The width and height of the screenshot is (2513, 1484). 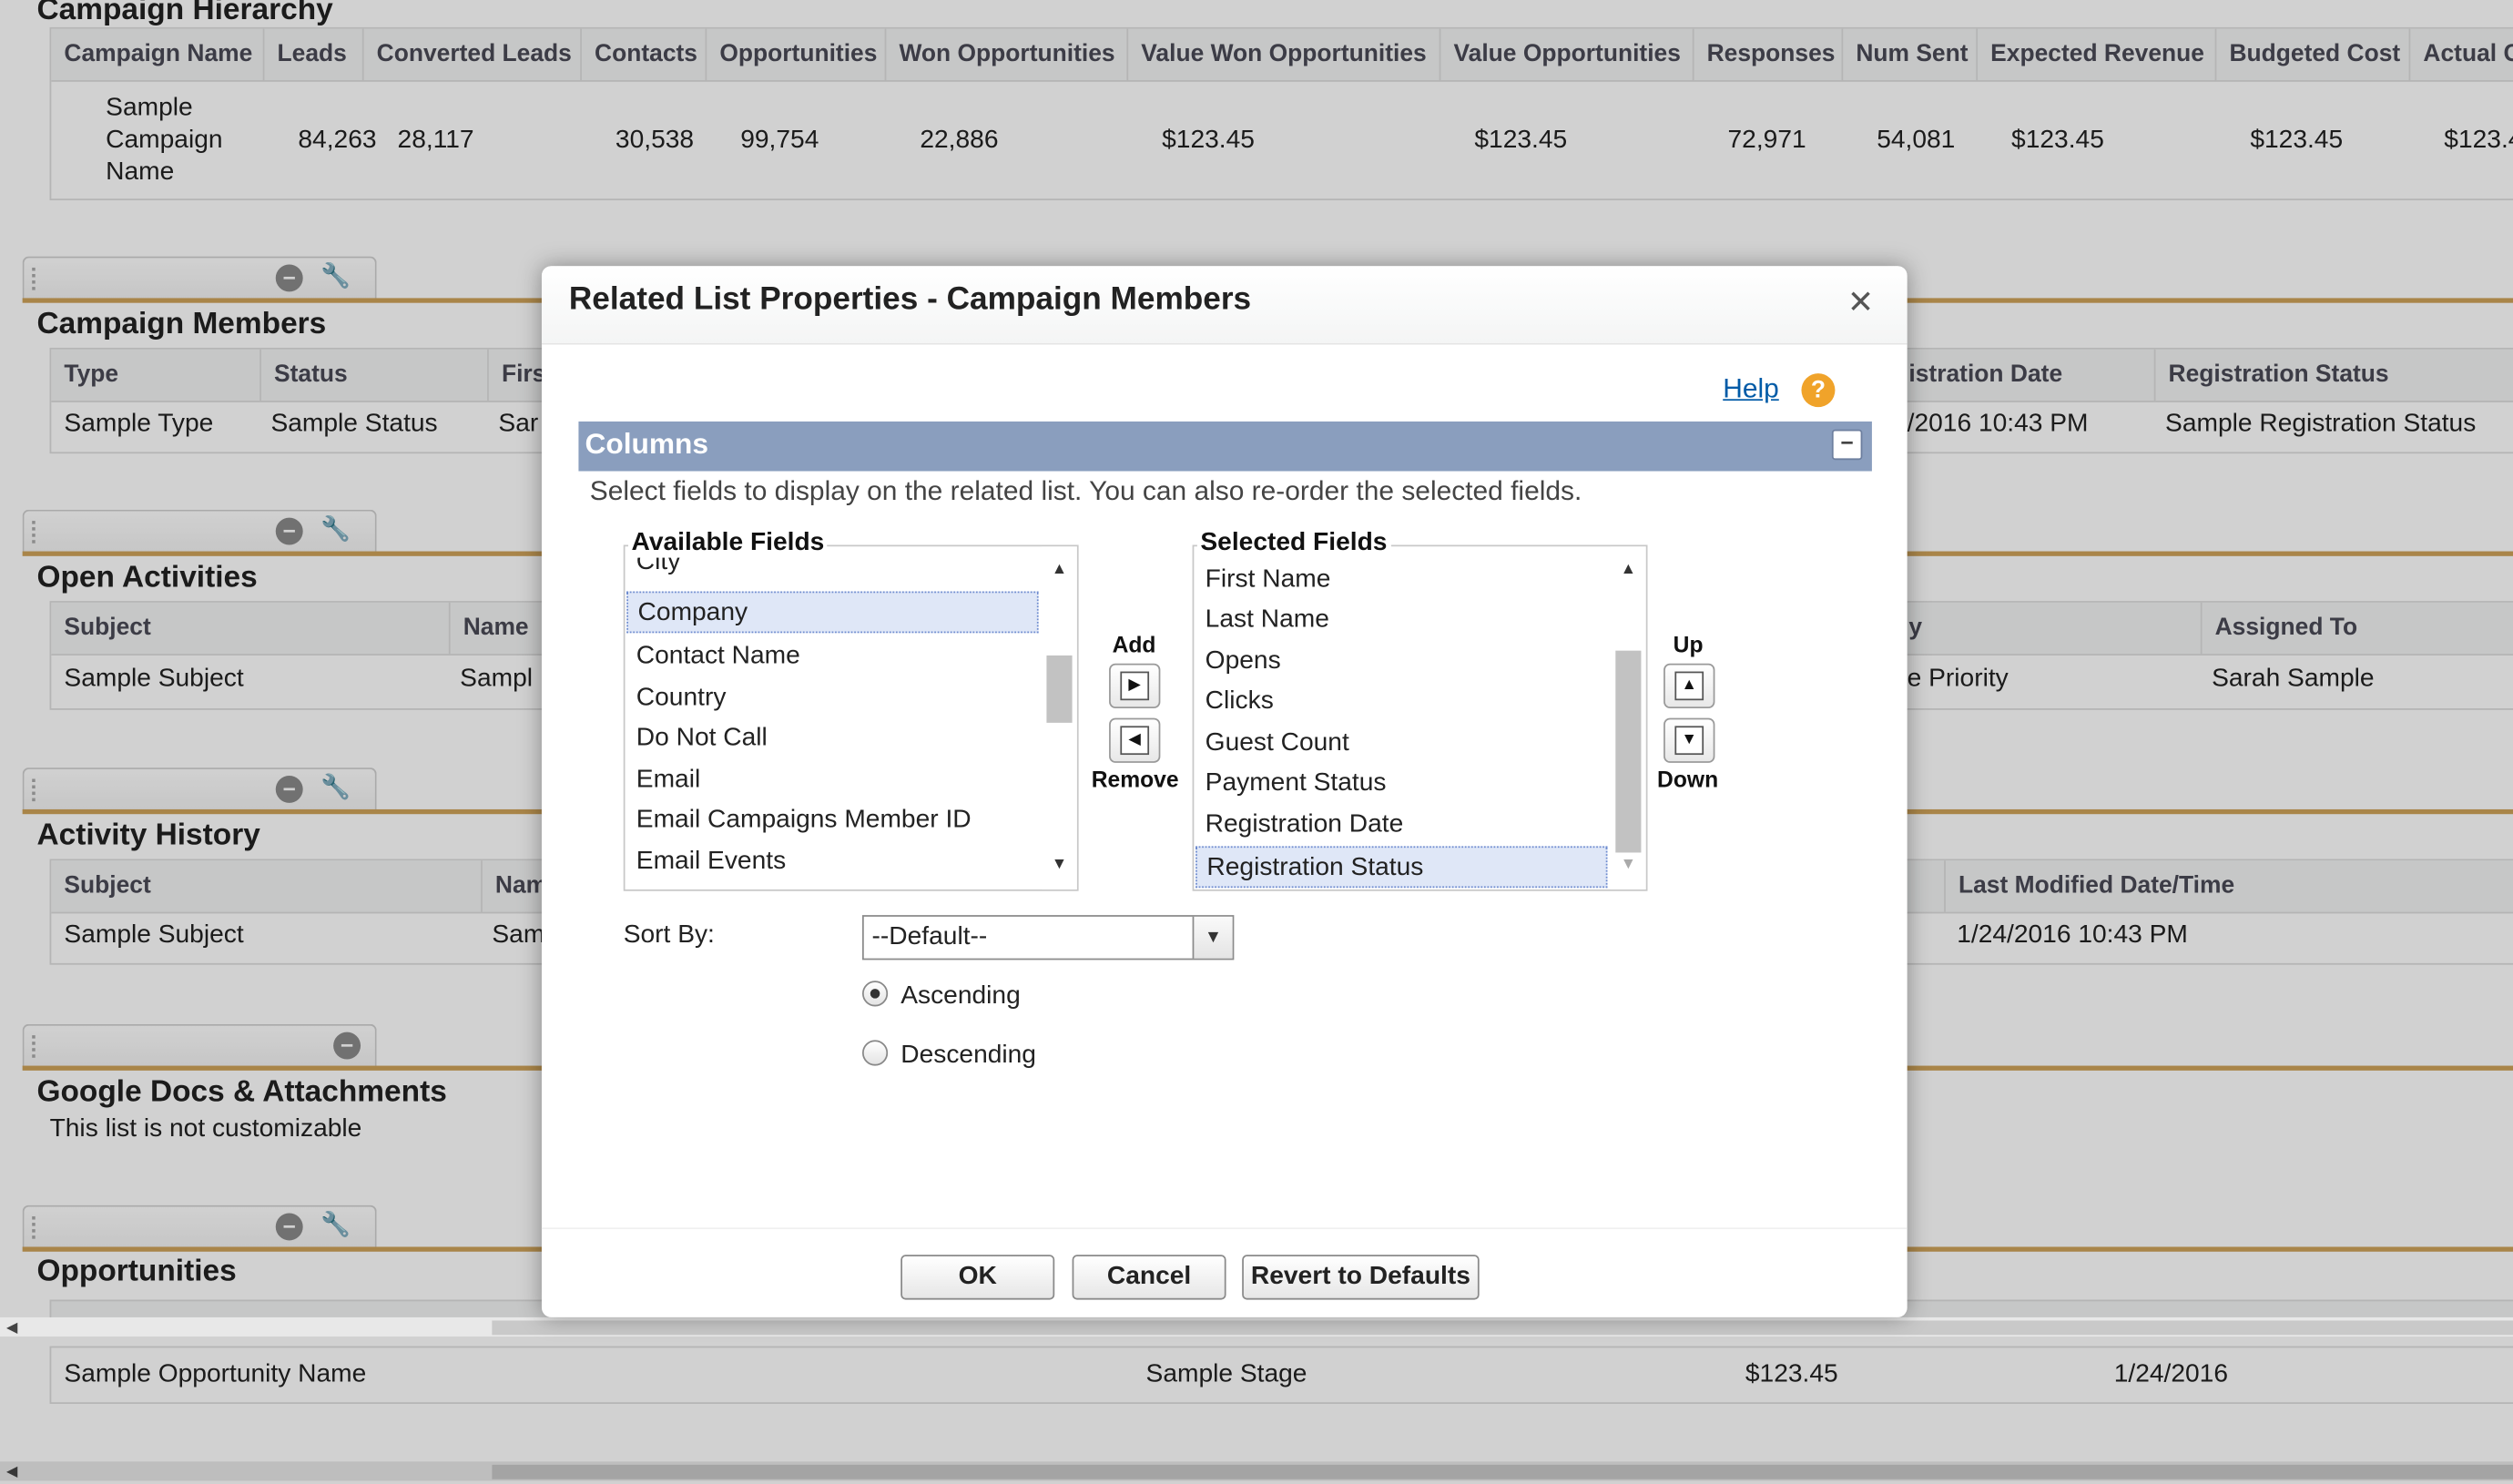 I want to click on cancel-button: Cancel, so click(x=1149, y=1277).